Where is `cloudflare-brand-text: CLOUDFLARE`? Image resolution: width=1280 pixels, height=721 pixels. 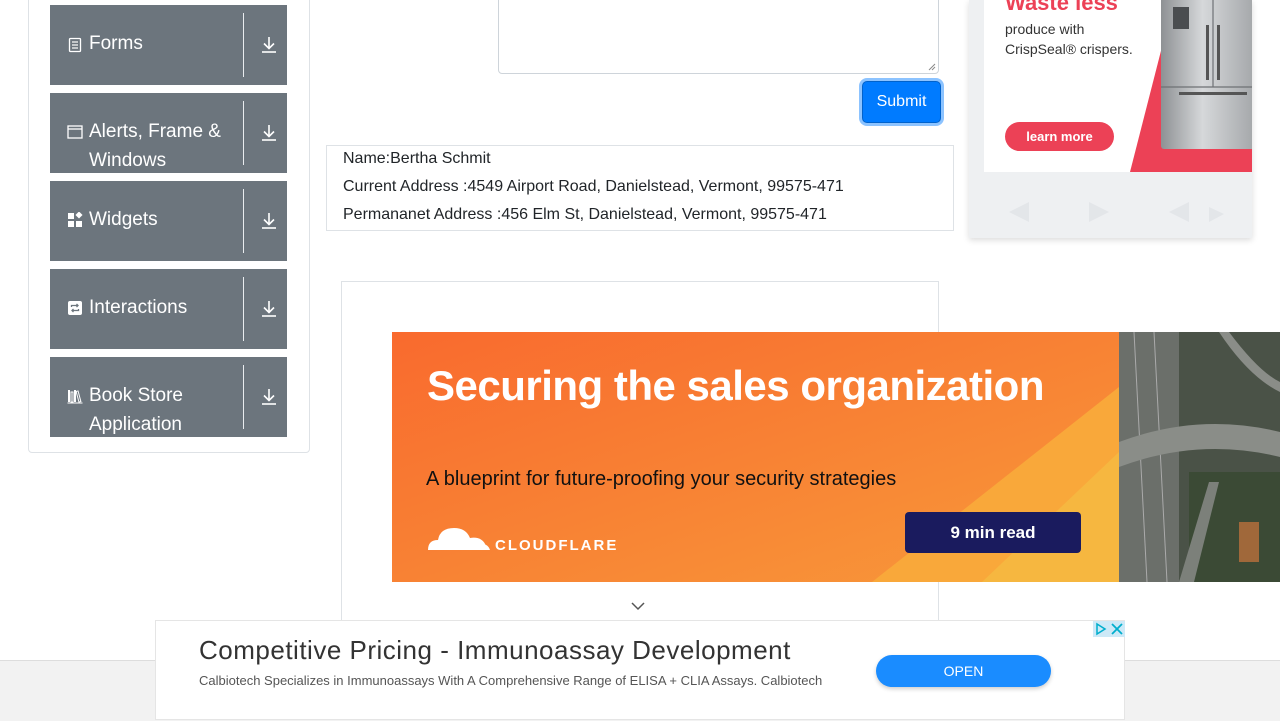 cloudflare-brand-text: CLOUDFLARE is located at coordinates (557, 545).